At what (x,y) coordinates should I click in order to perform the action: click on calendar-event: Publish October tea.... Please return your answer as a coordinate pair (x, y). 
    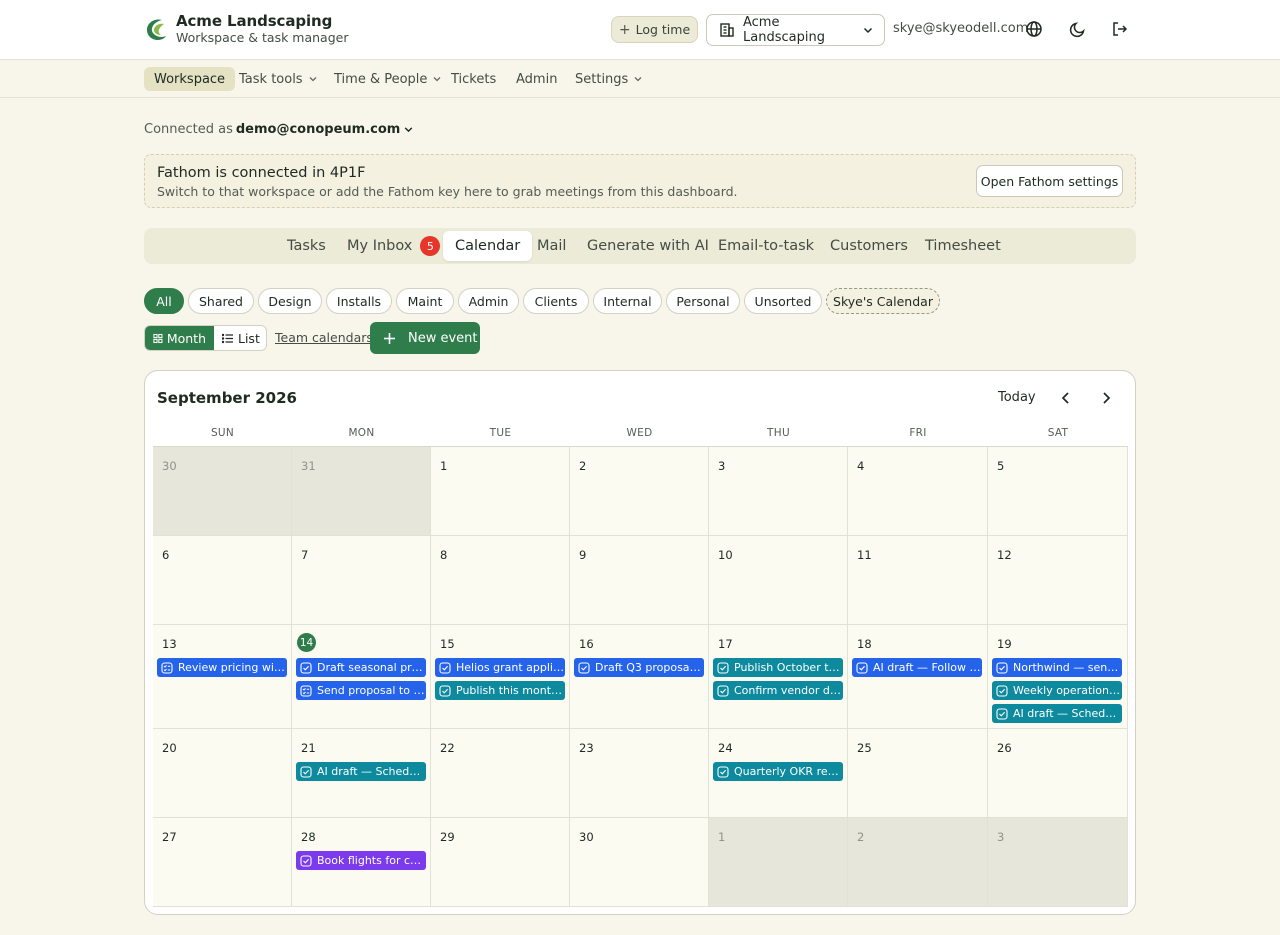
    Looking at the image, I should click on (778, 667).